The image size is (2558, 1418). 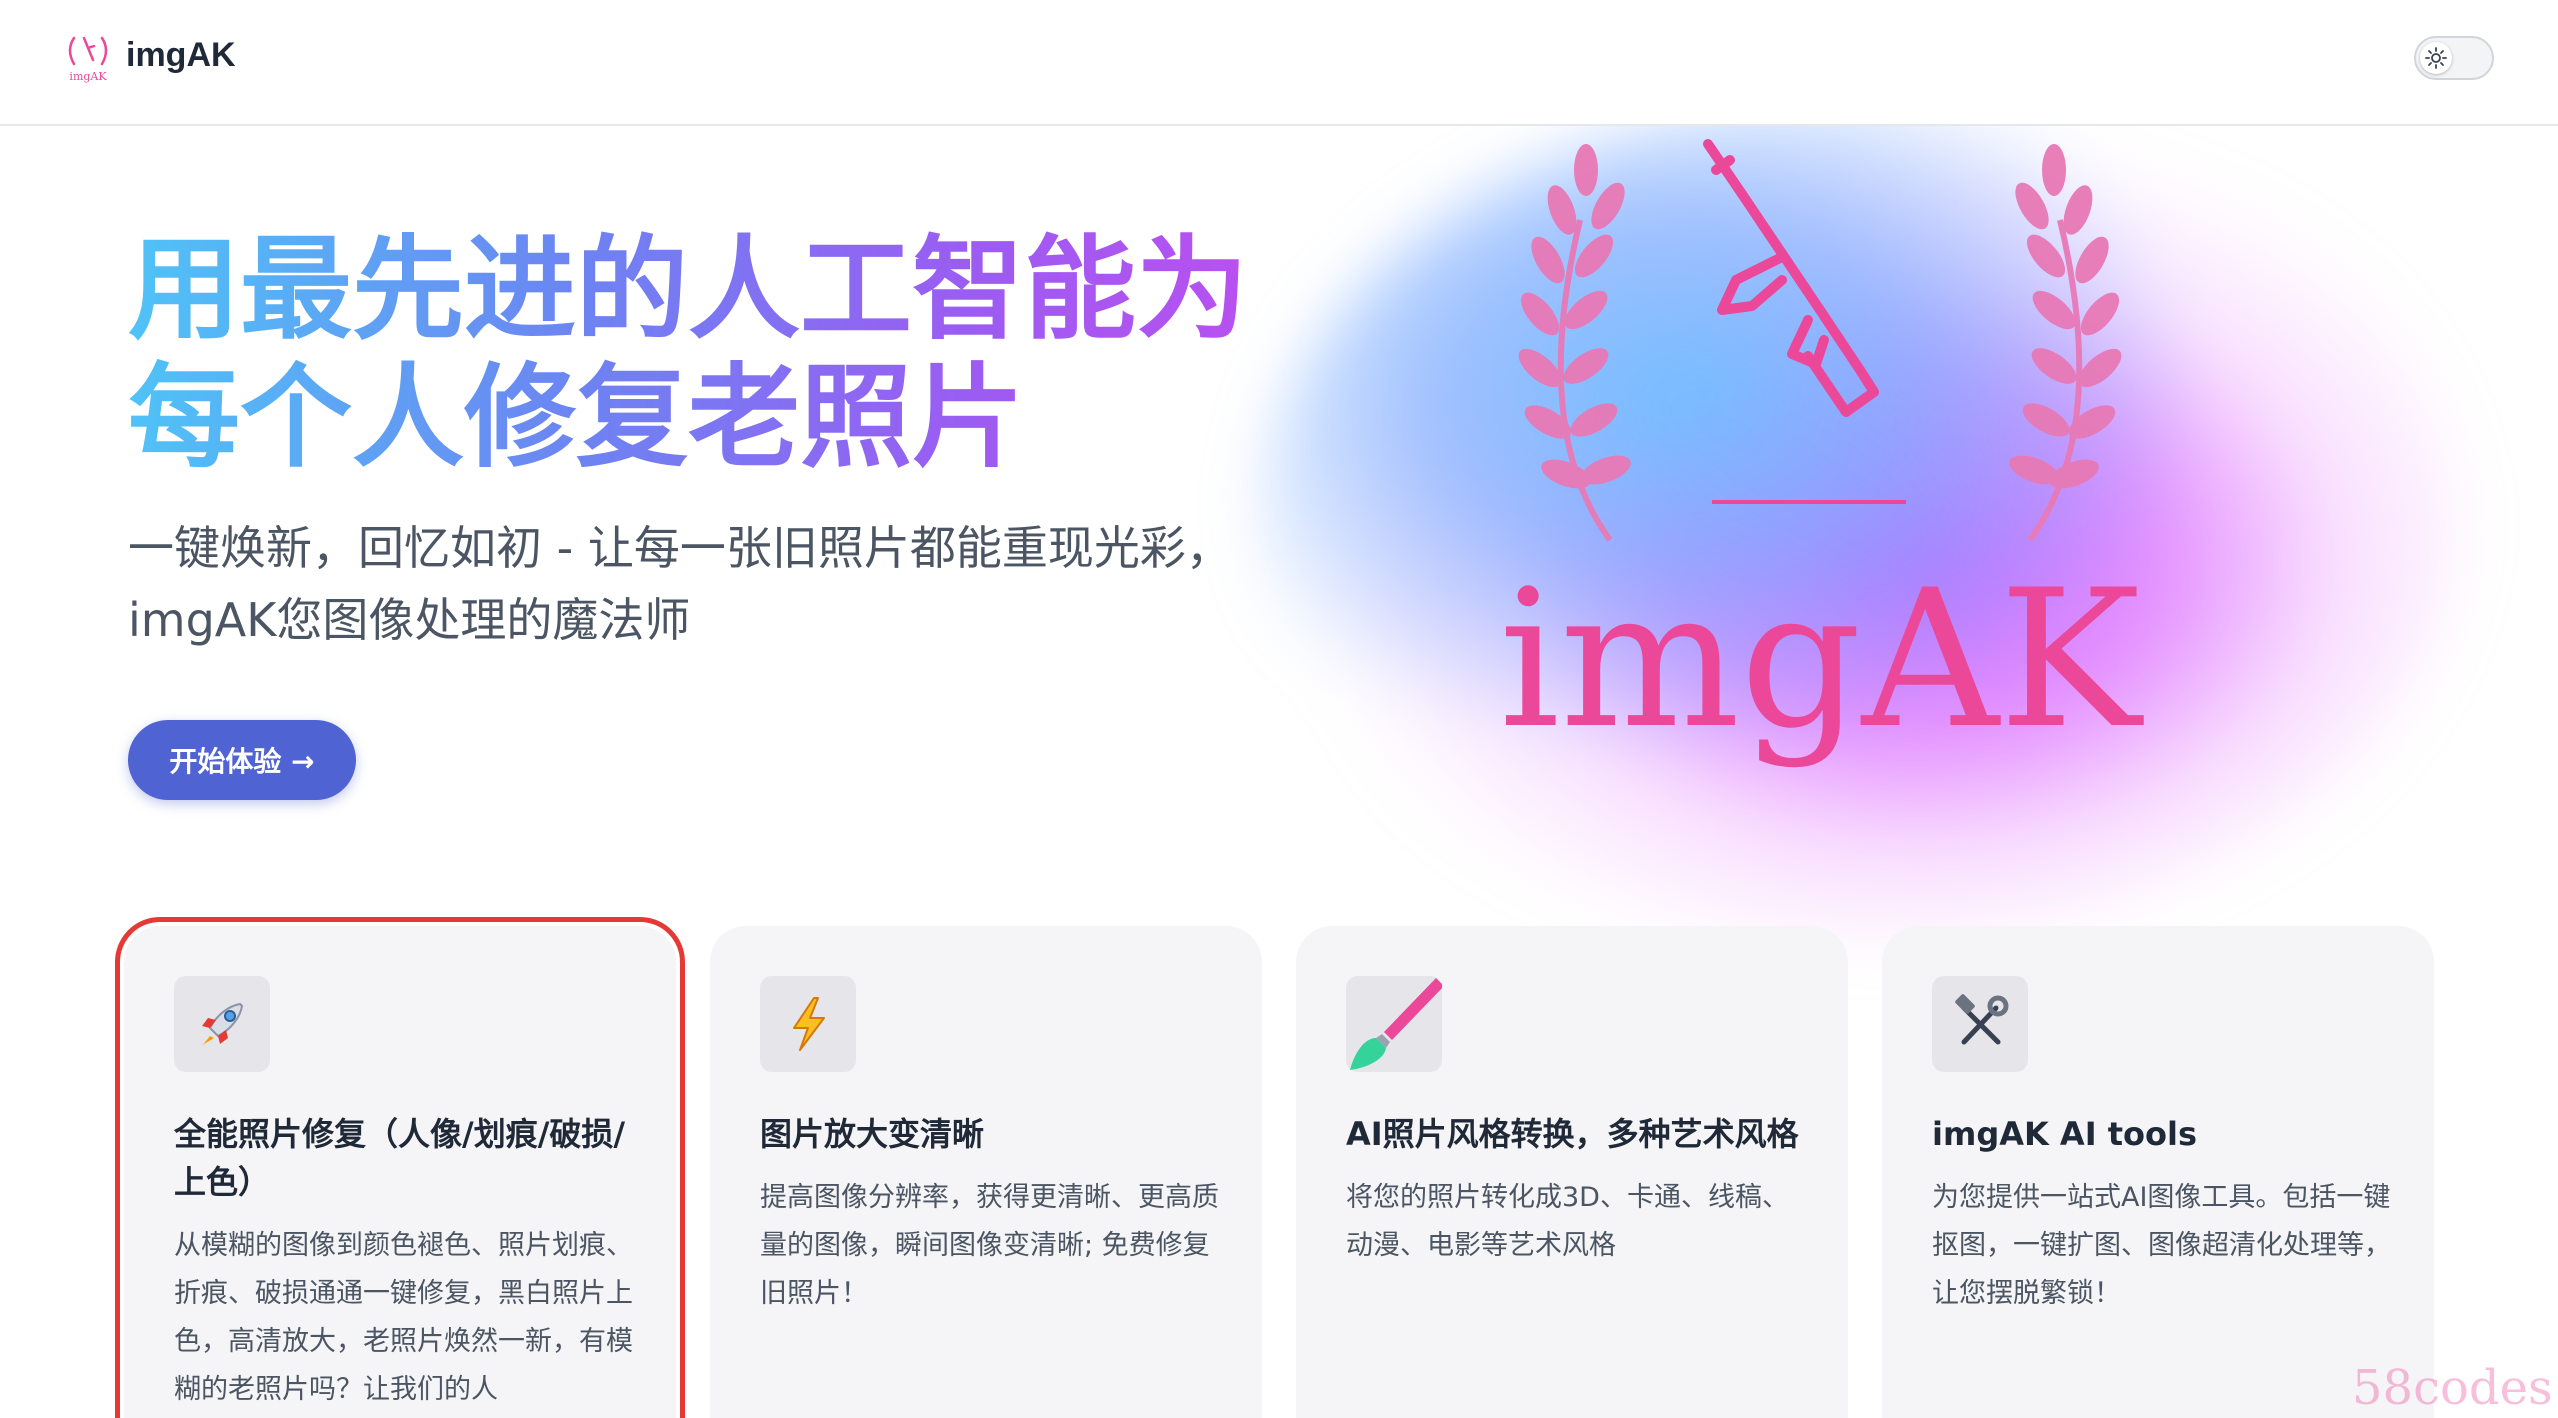 What do you see at coordinates (872, 1134) in the screenshot?
I see `feature-title: 图片放大变清晰` at bounding box center [872, 1134].